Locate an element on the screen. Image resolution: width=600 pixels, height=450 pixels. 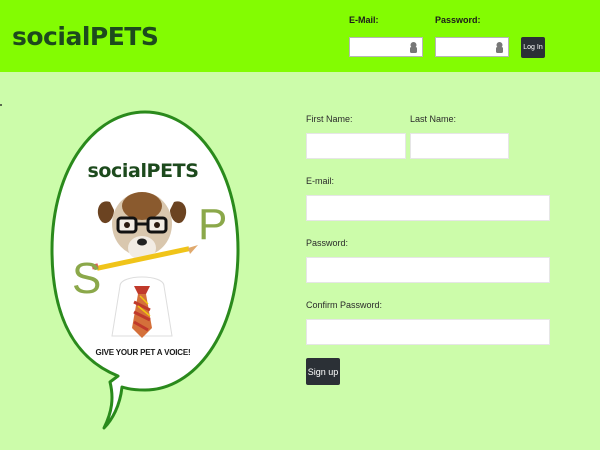
header-password-label: Password: is located at coordinates (458, 20).